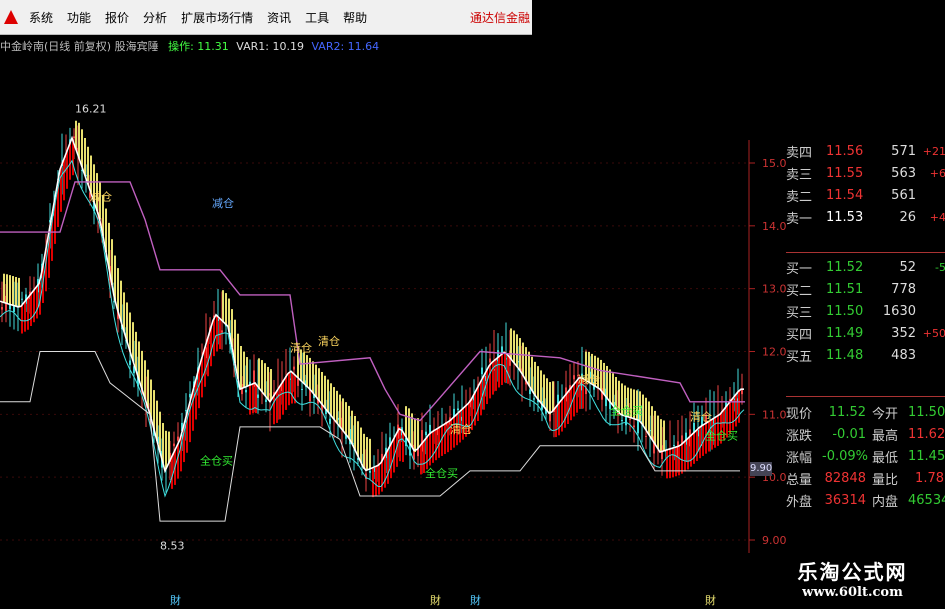 The height and width of the screenshot is (609, 945). Describe the element at coordinates (799, 458) in the screenshot. I see `stat-key: 涨幅` at that location.